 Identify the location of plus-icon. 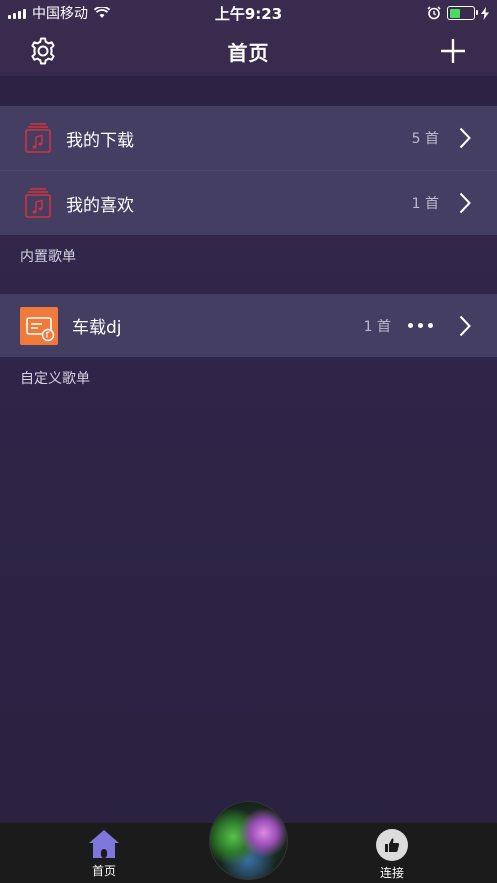
(453, 51).